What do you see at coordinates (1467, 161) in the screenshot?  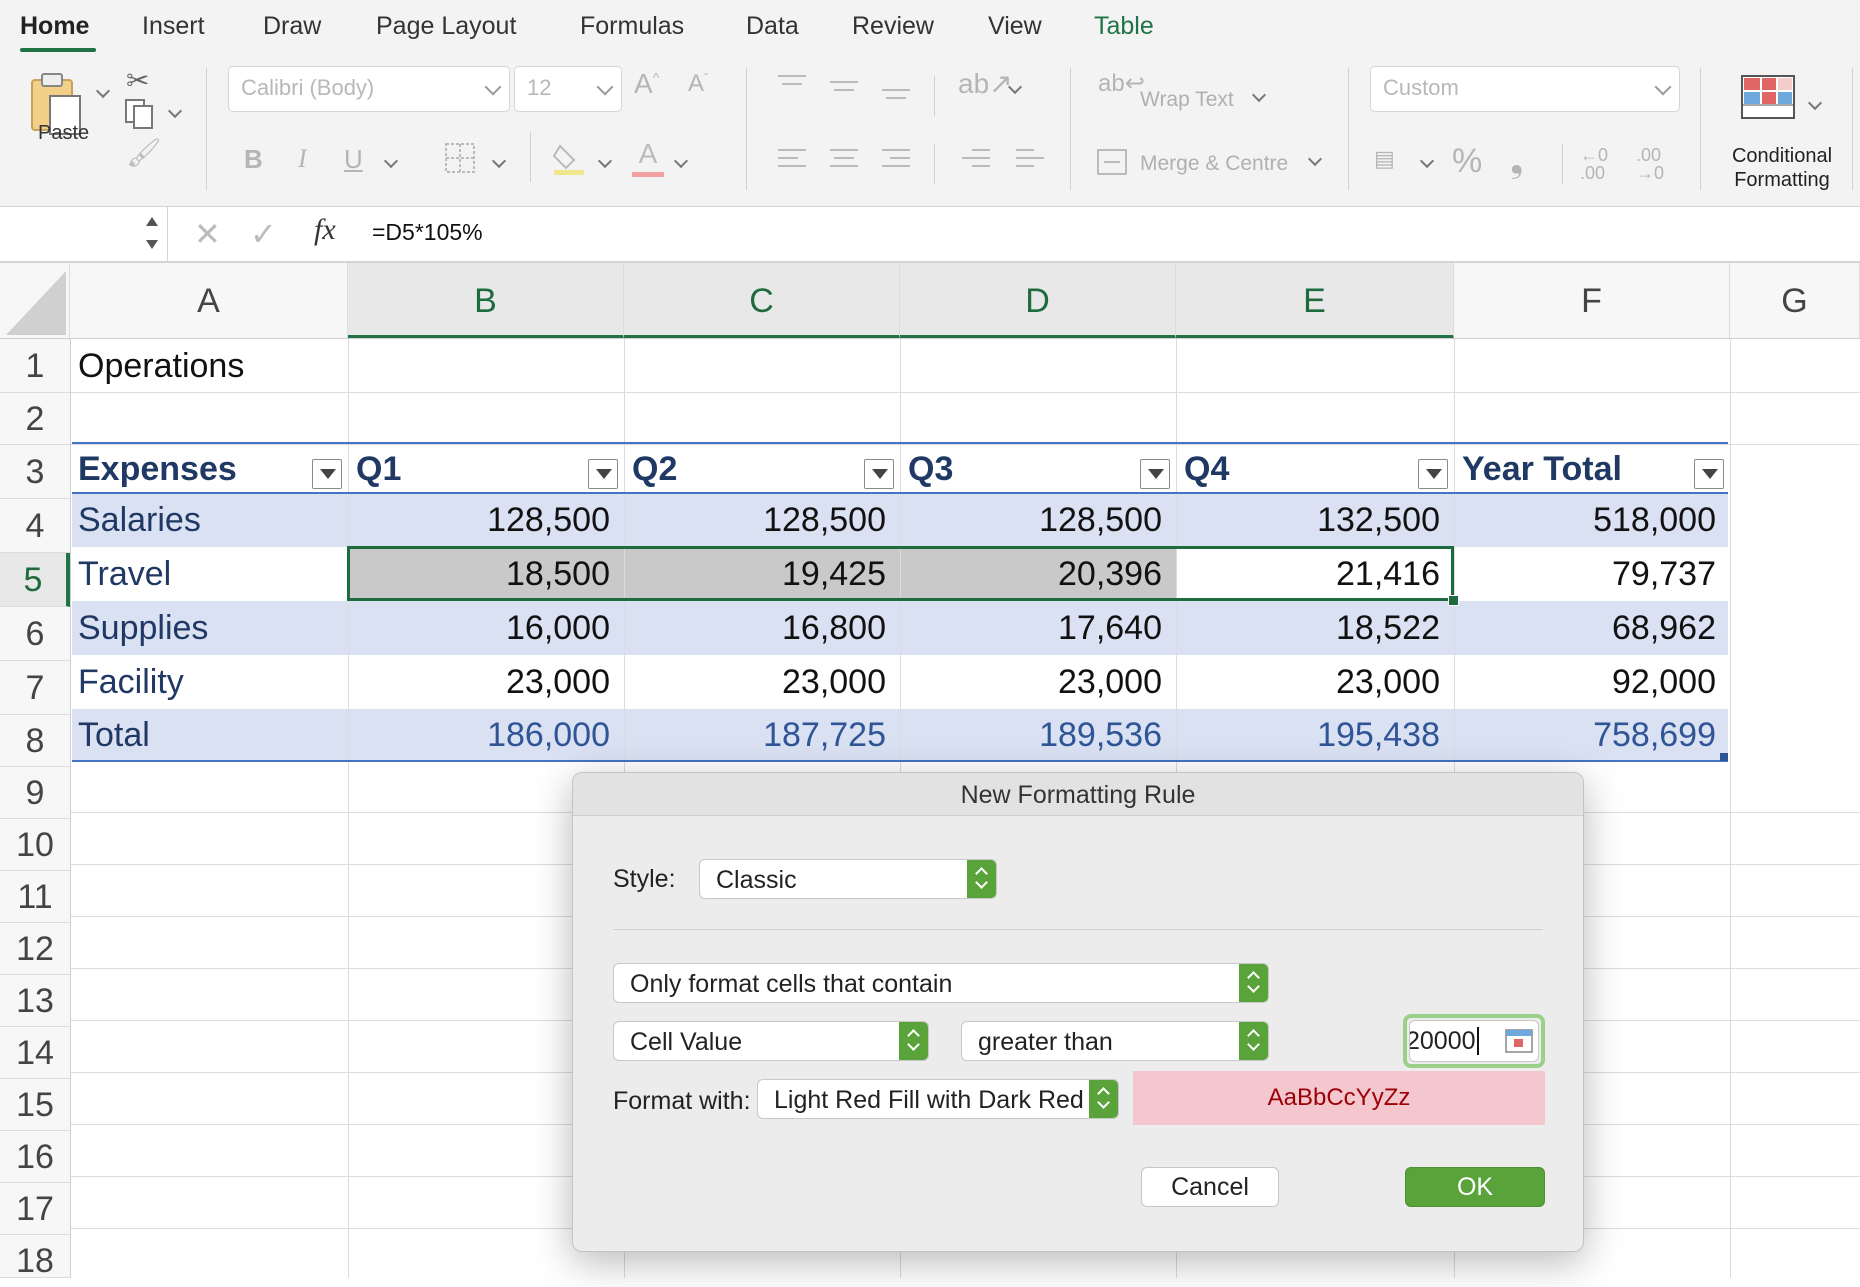 I see `percent-style-icon: %` at bounding box center [1467, 161].